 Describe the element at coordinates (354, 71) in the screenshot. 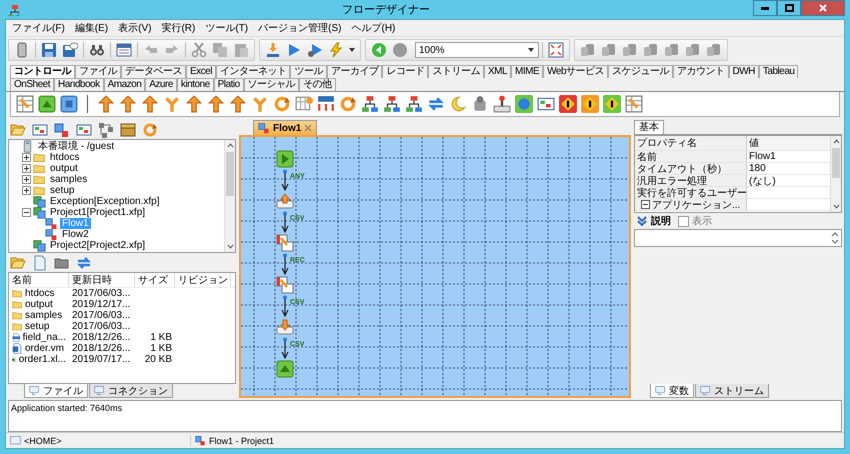

I see `palette-tab: アーカイブ` at that location.